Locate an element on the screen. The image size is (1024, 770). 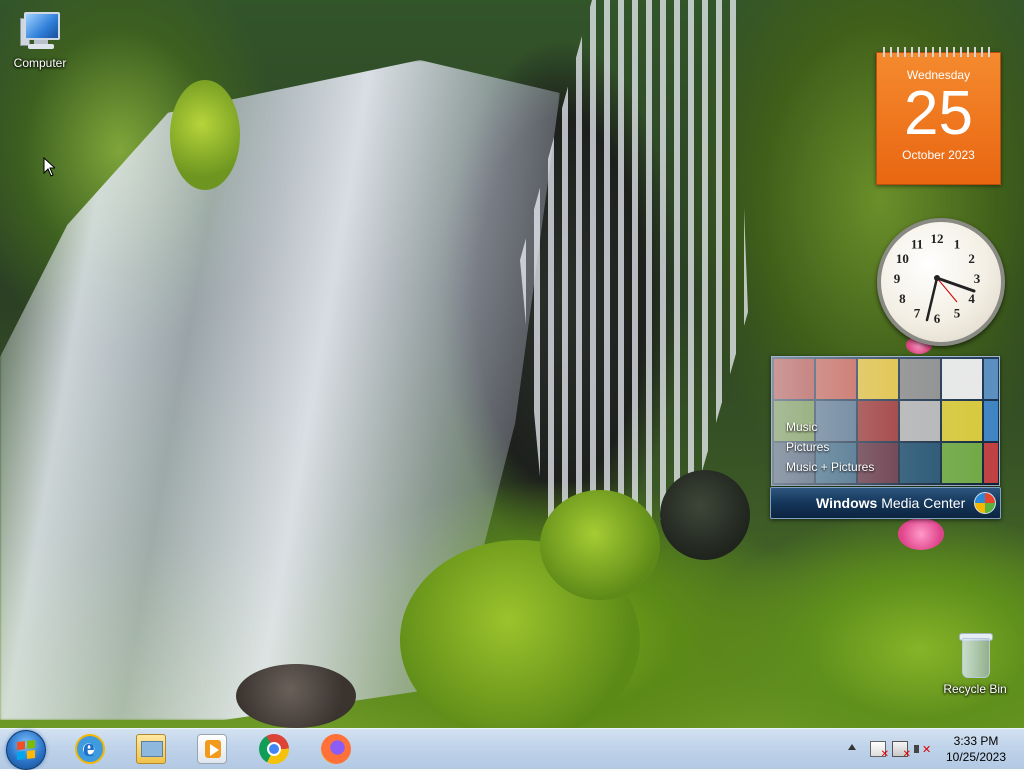
media-center-menu-music-pictures: Music + Pictures is located at coordinates (830, 467).